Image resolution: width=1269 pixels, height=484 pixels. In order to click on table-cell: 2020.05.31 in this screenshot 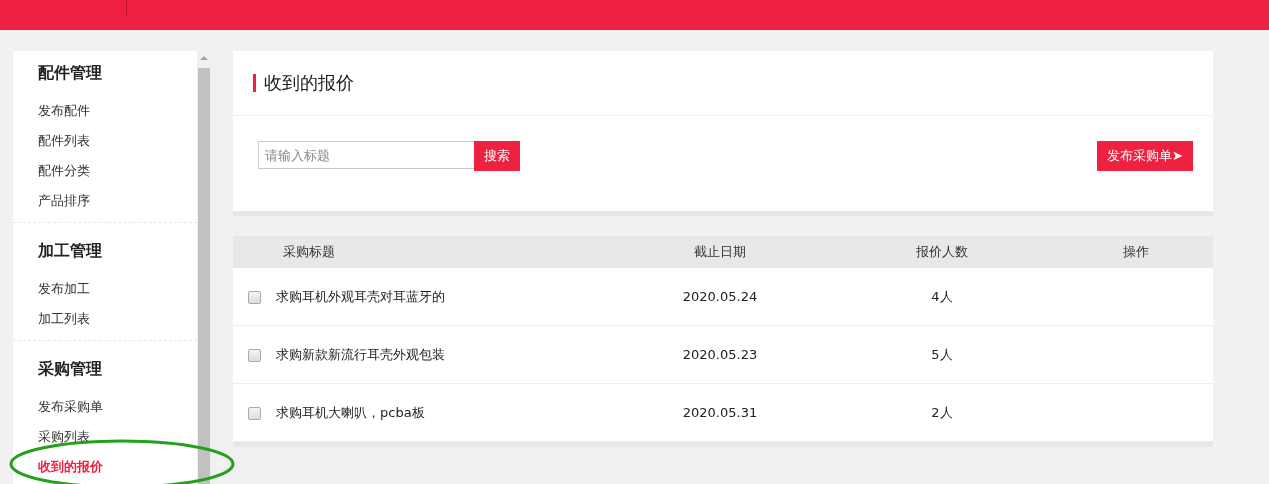, I will do `click(720, 412)`.